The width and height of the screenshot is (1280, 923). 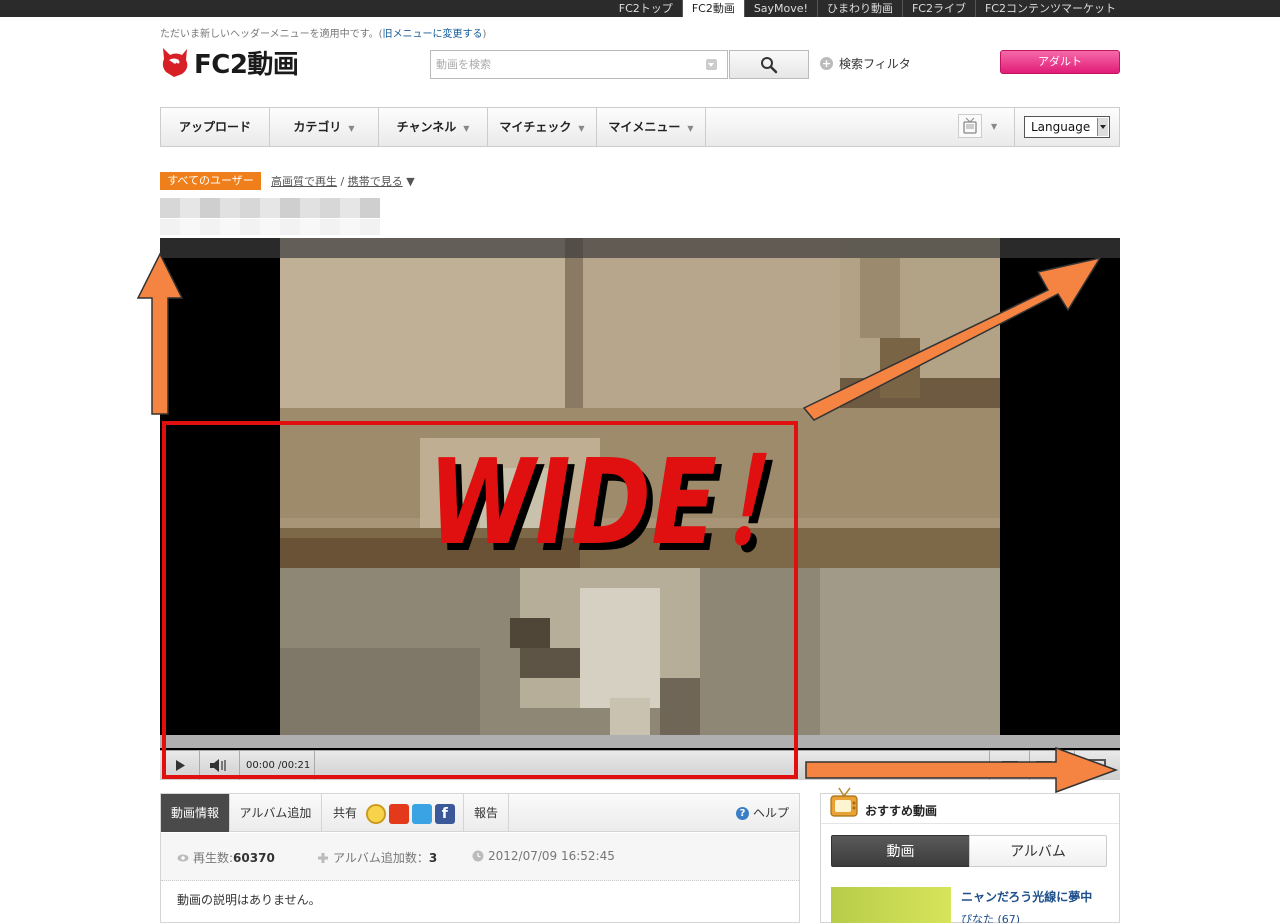 I want to click on adult-button: アダルト, so click(x=1060, y=62).